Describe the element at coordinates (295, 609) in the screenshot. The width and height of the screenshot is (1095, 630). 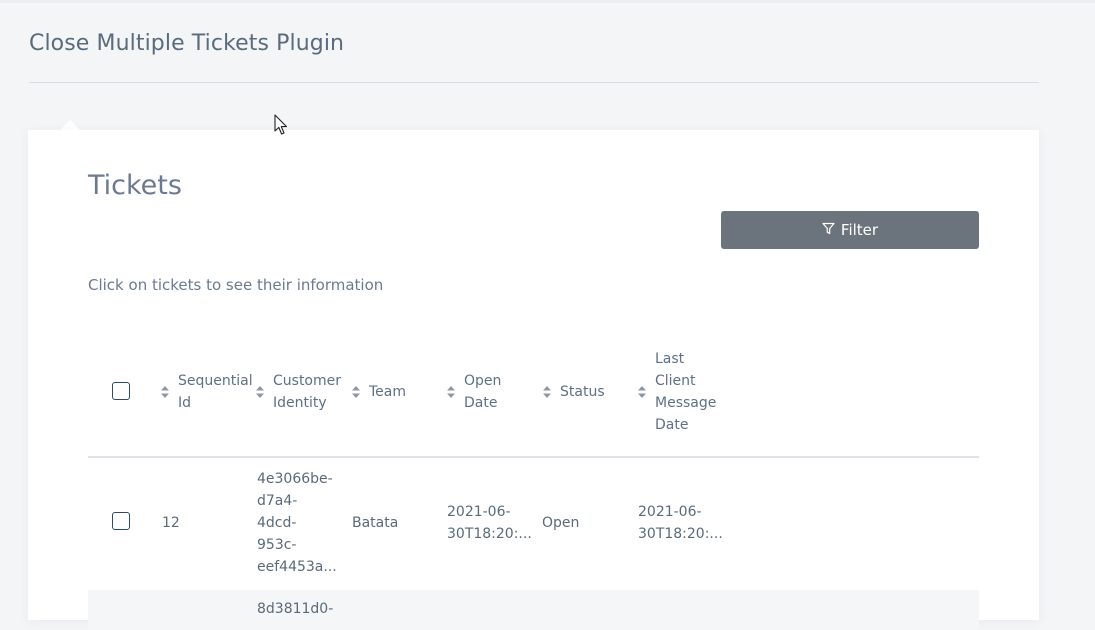
I see `cell-customer-identity: 8d3811d0-` at that location.